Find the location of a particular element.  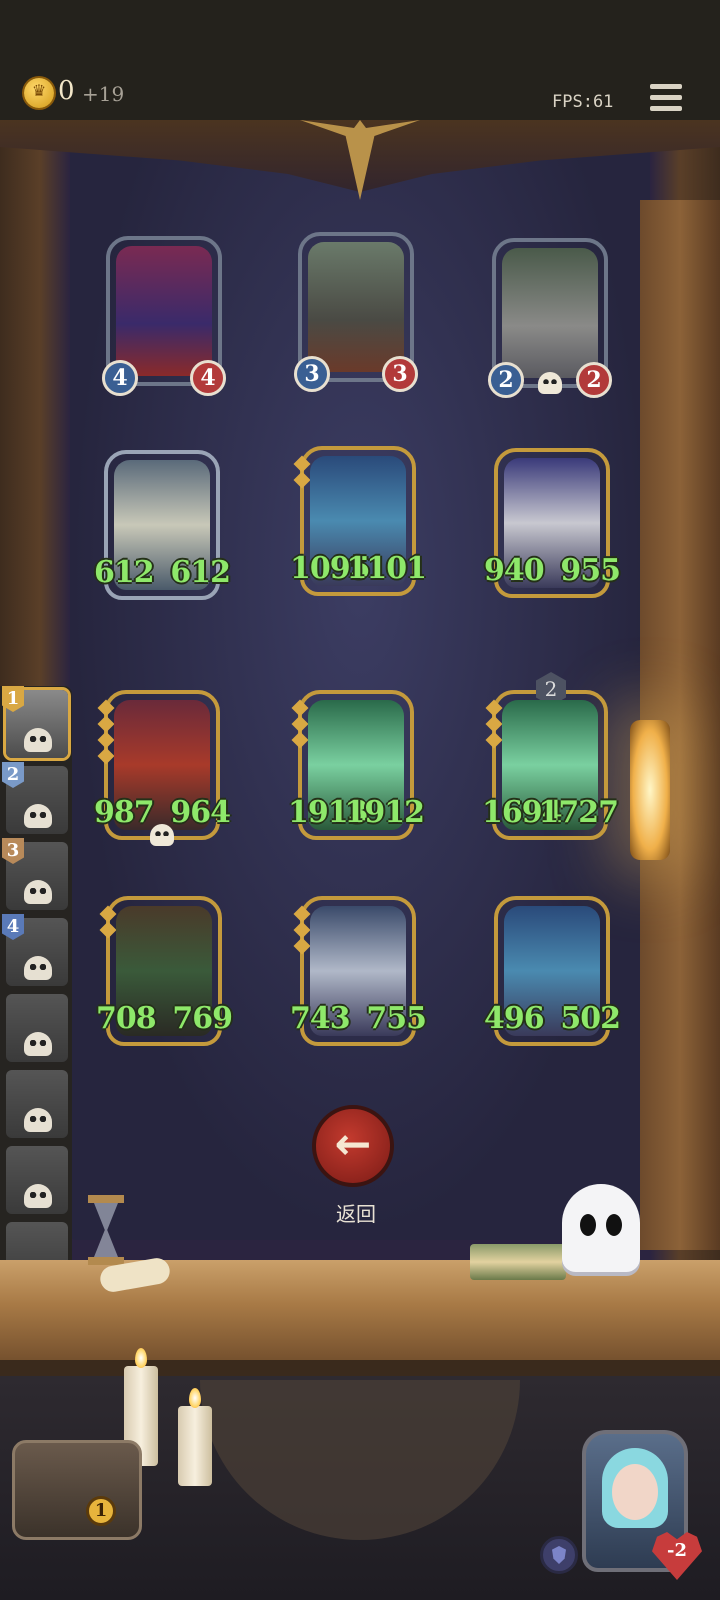

health-badge: 4 is located at coordinates (208, 378).